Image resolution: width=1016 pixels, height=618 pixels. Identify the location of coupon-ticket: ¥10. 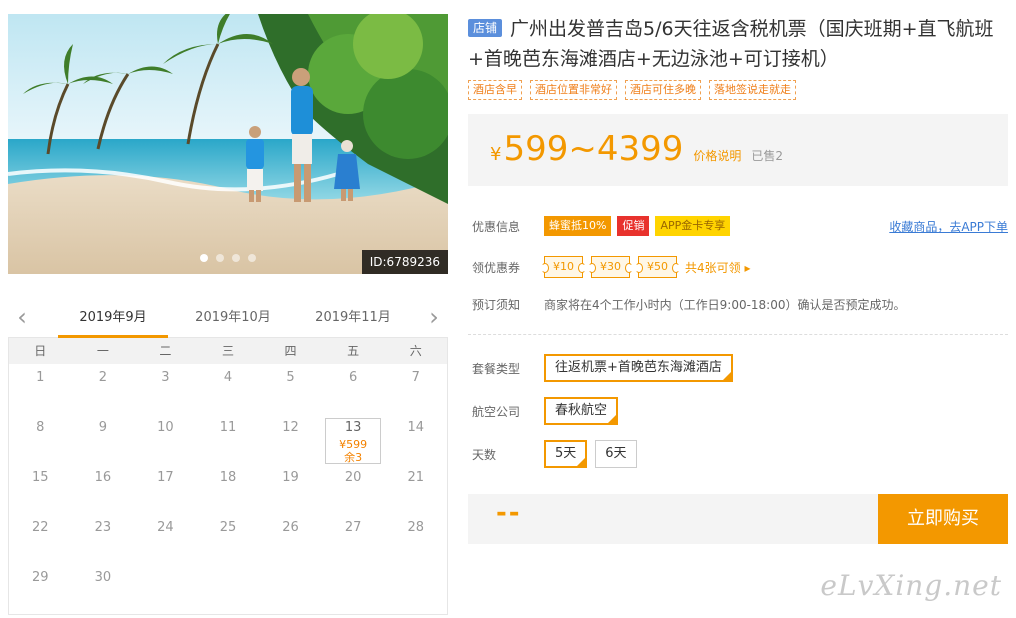
(563, 267).